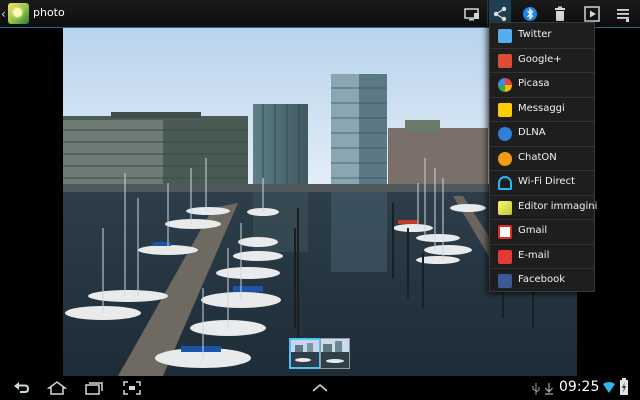  What do you see at coordinates (500, 14) in the screenshot?
I see `share-icon` at bounding box center [500, 14].